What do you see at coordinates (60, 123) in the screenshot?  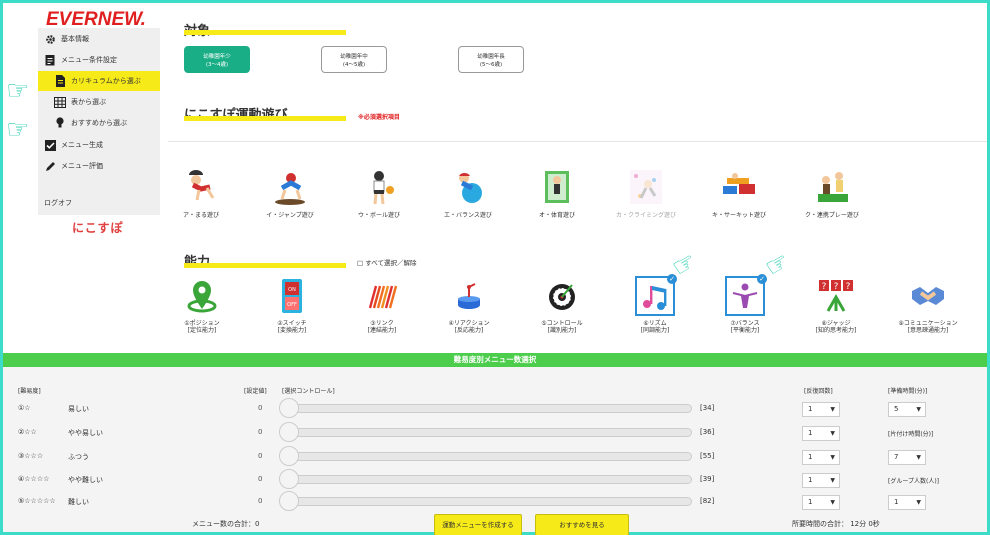 I see `lightbulb-icon` at bounding box center [60, 123].